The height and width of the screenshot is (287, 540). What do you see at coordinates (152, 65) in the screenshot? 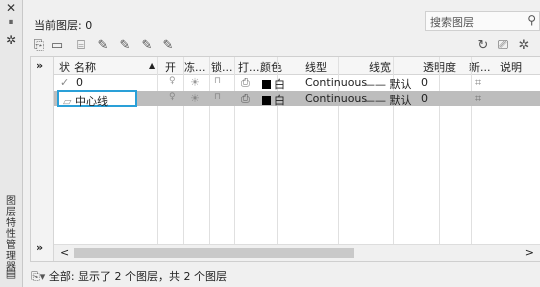
I see `sort-arrow-icon: ▲` at bounding box center [152, 65].